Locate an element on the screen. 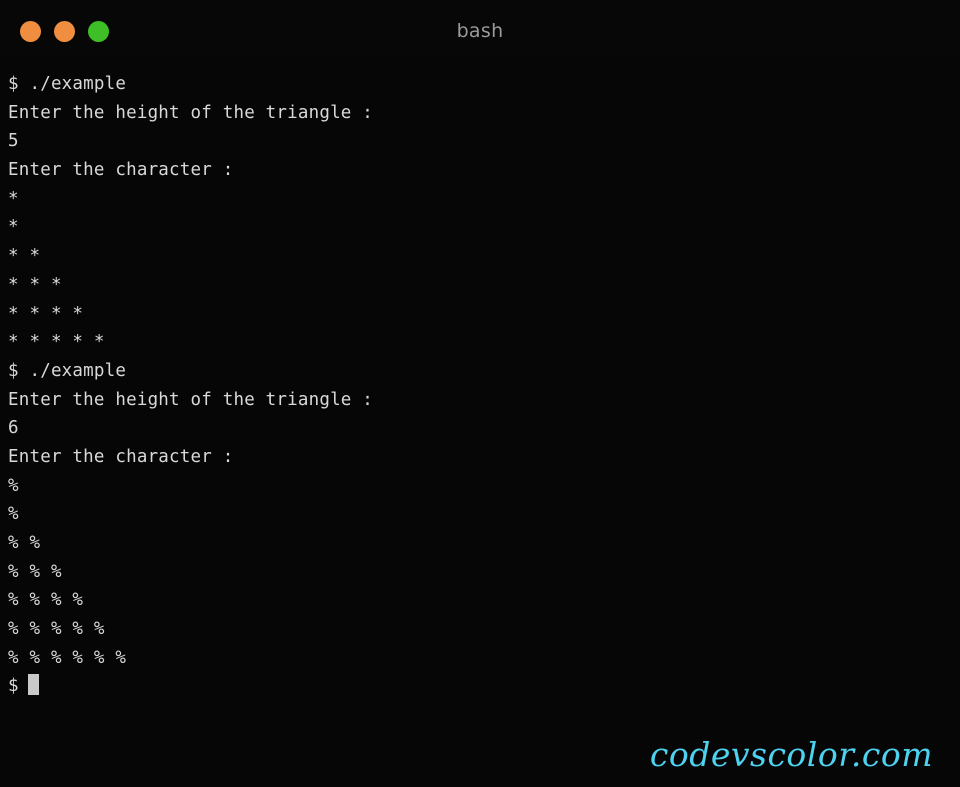 This screenshot has width=960, height=787. terminal-line: * * * * is located at coordinates (46, 313).